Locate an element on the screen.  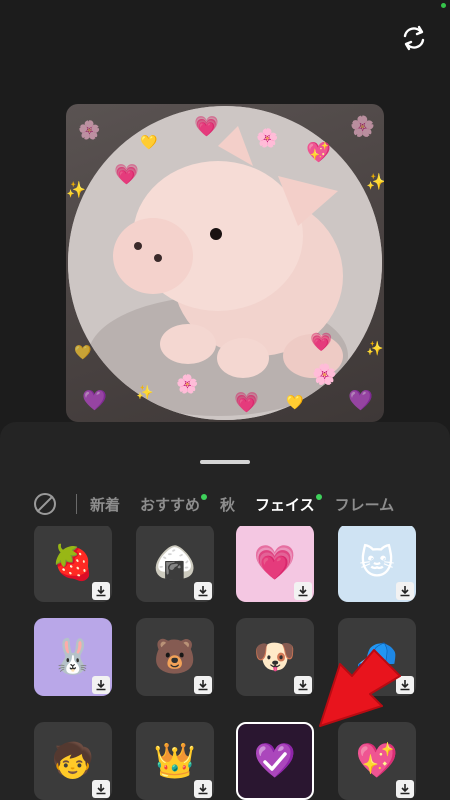
tab-autumn: 秋 is located at coordinates (227, 504).